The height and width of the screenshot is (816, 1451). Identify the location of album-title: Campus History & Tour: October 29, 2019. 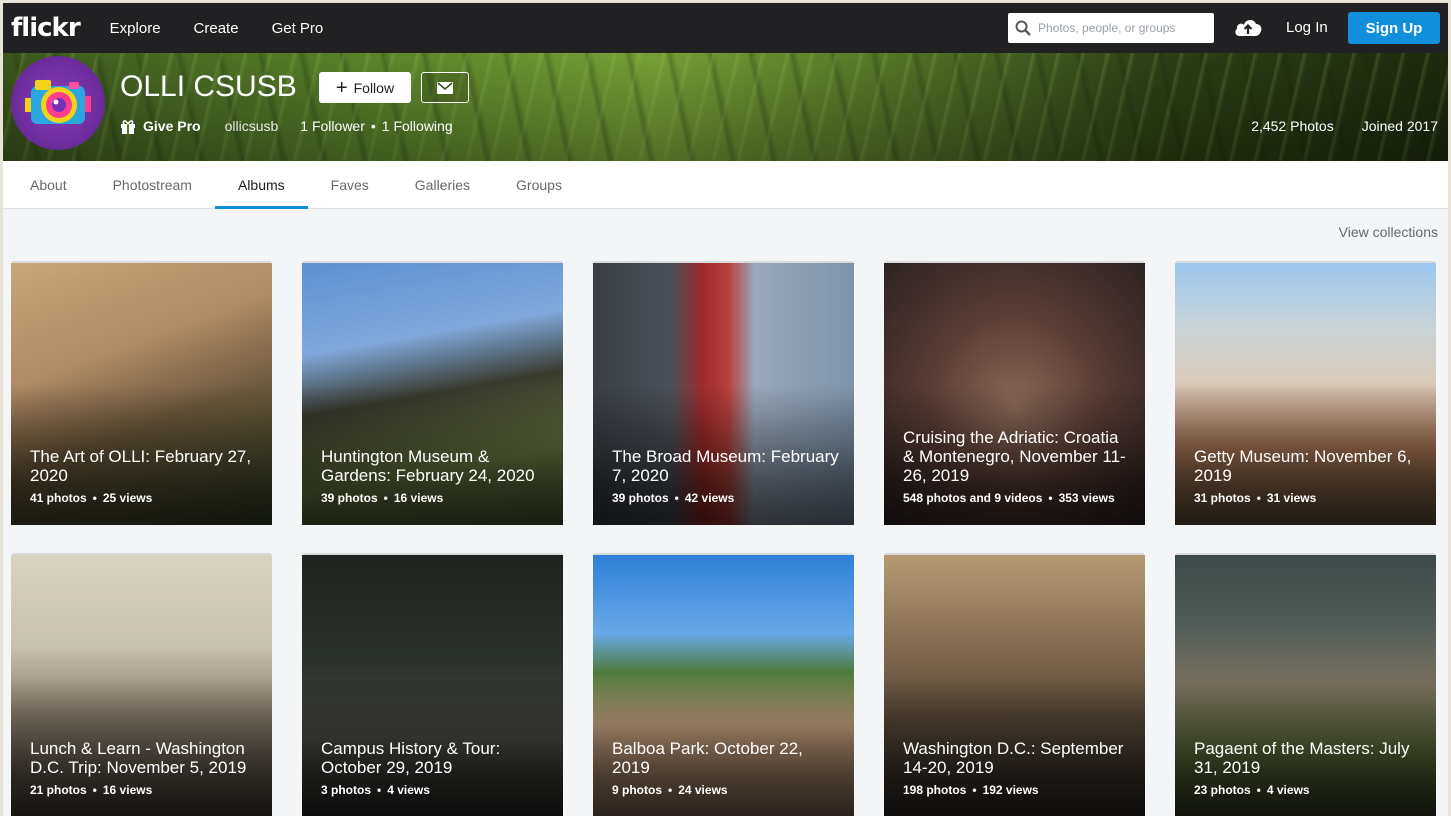
(411, 758).